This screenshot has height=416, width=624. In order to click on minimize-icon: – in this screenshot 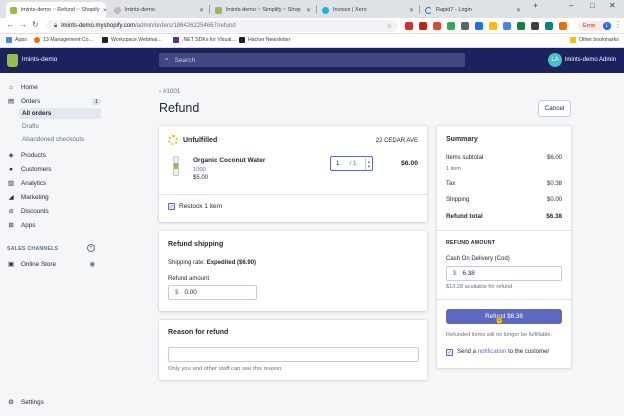, I will do `click(571, 5)`.